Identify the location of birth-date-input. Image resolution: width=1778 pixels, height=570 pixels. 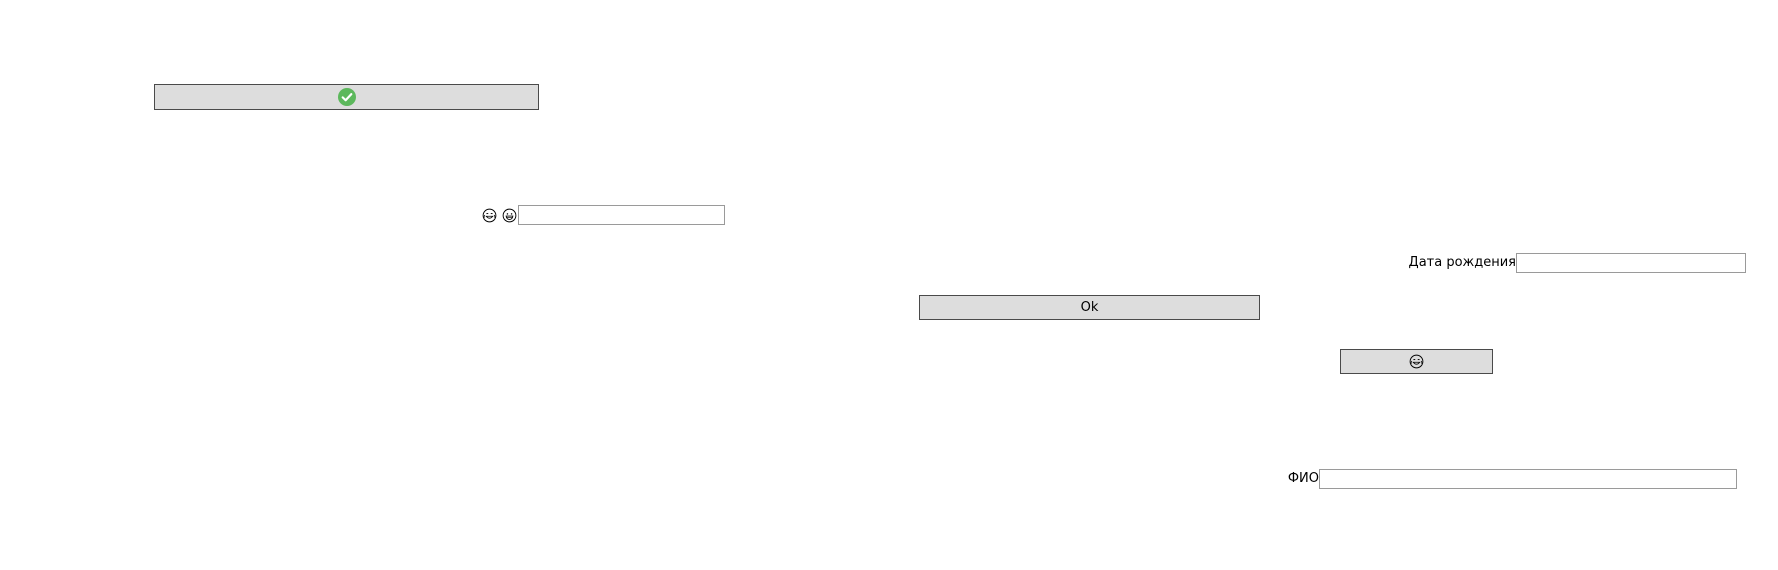
(1631, 263).